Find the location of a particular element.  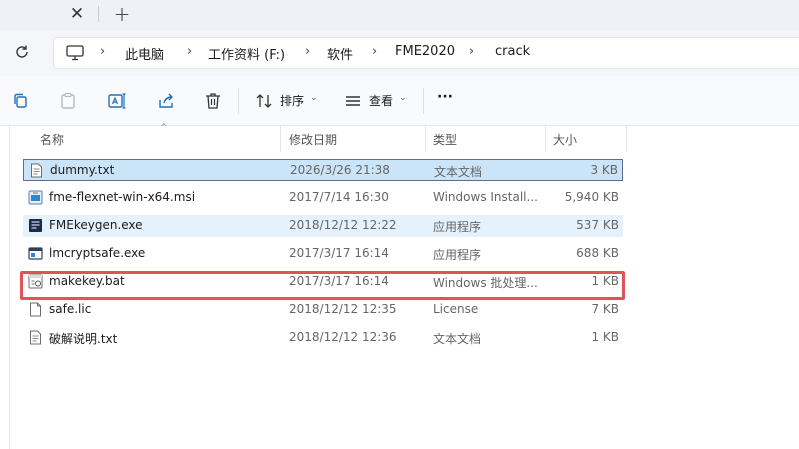

new-tab-icon: + is located at coordinates (122, 14).